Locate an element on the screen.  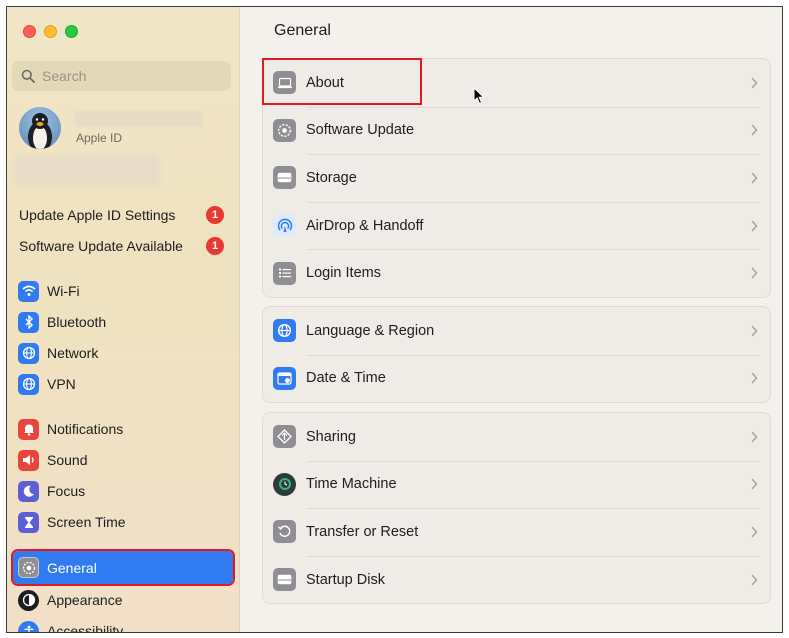
row-label: Time Machine is located at coordinates (351, 484).